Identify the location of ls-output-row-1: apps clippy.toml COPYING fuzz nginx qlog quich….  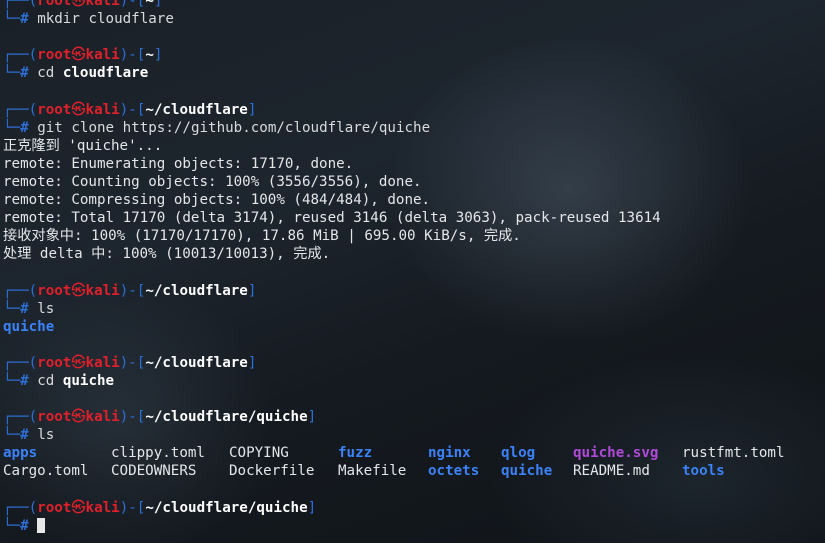
(413, 453).